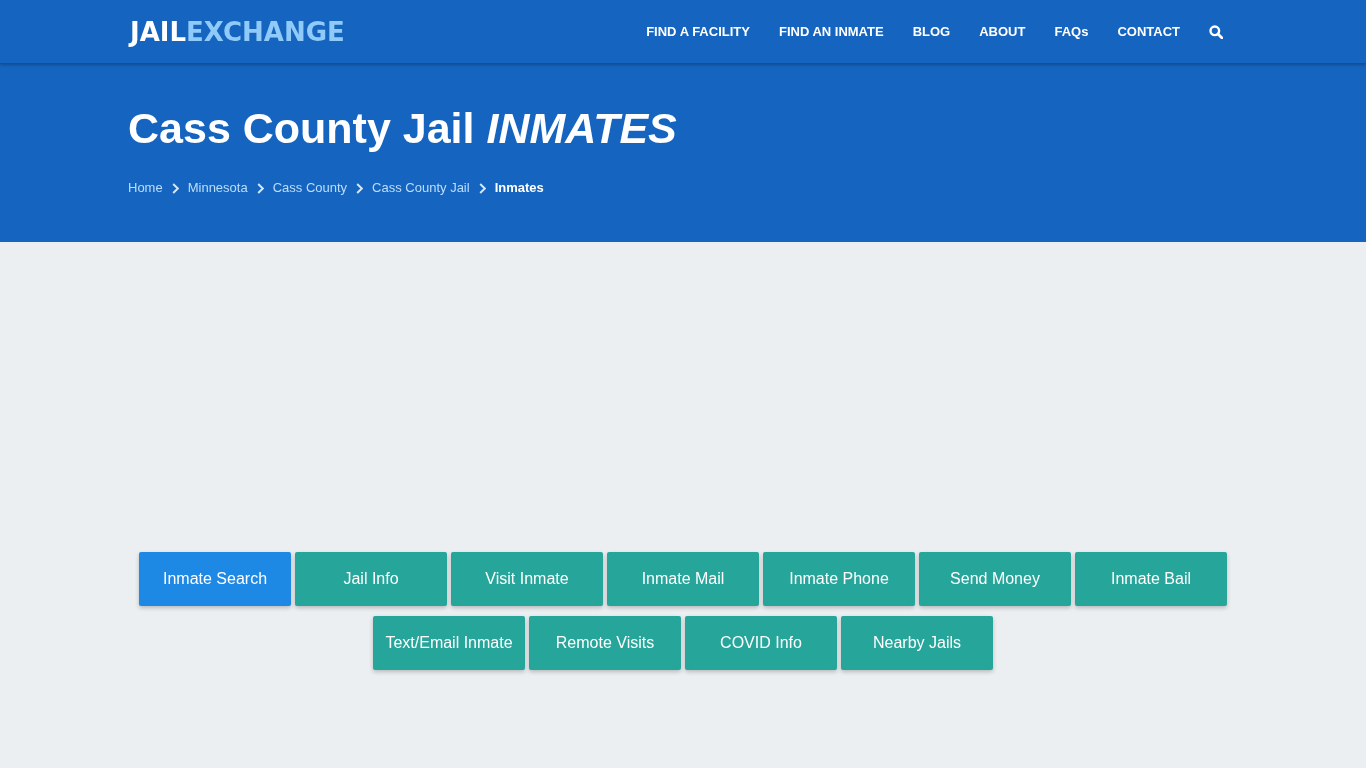  I want to click on breadcrumb-link: Home, so click(145, 188).